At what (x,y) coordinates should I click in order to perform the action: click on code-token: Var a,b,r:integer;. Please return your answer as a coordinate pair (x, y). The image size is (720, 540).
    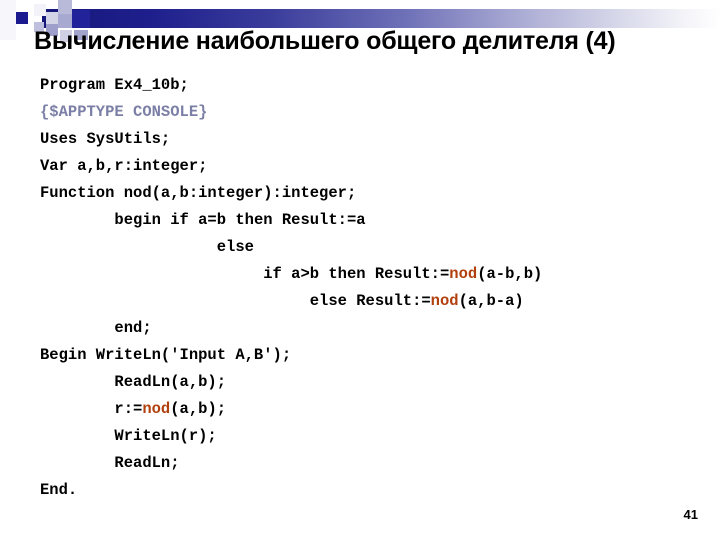
    Looking at the image, I should click on (124, 166).